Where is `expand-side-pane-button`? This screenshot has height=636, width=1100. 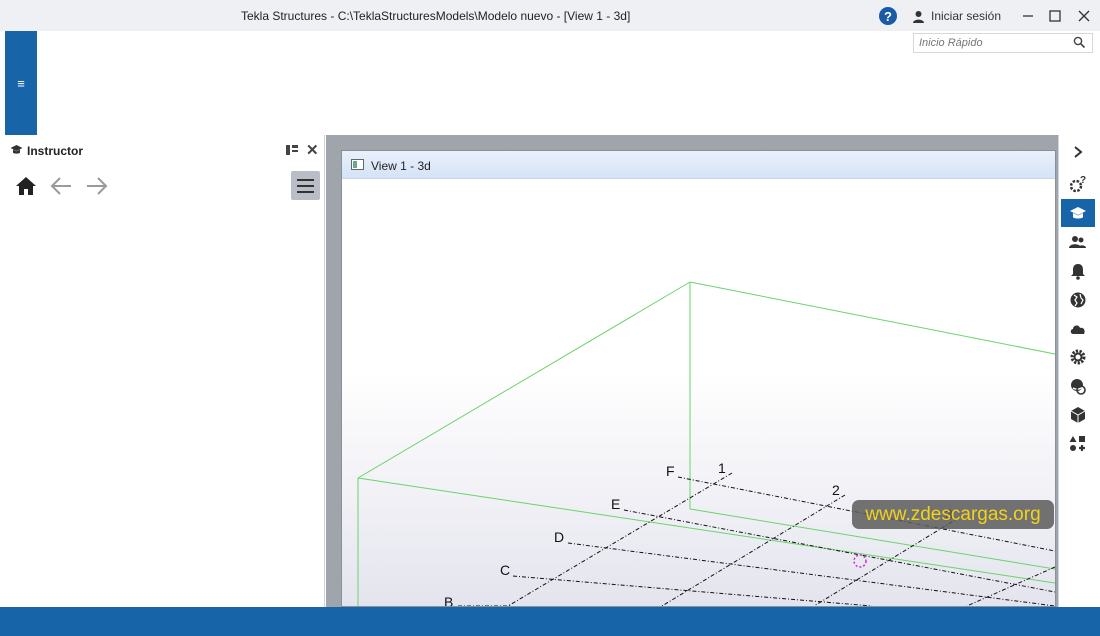 expand-side-pane-button is located at coordinates (1078, 152).